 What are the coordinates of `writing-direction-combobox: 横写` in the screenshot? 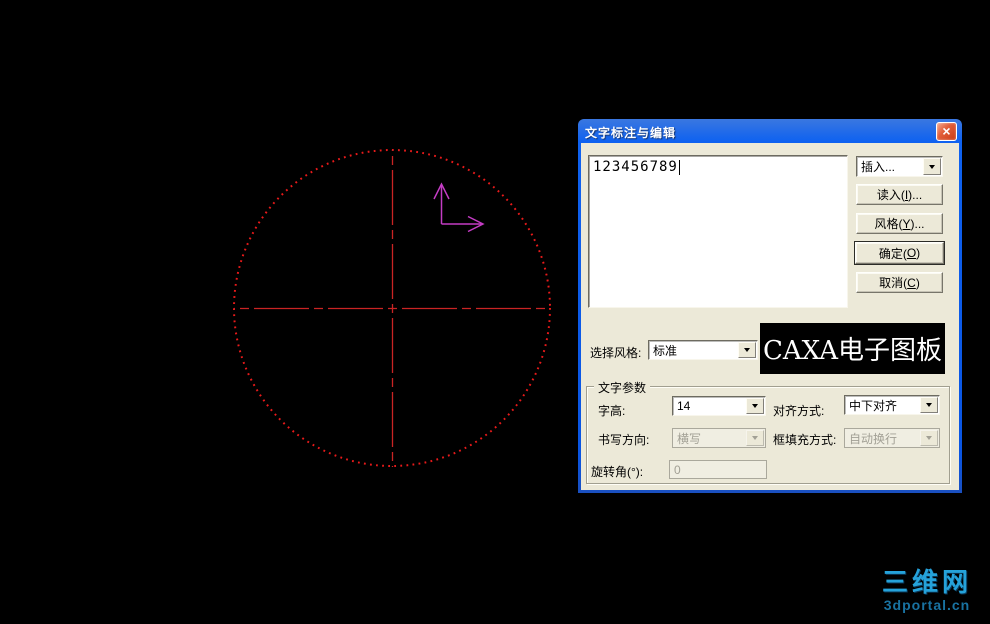 It's located at (719, 438).